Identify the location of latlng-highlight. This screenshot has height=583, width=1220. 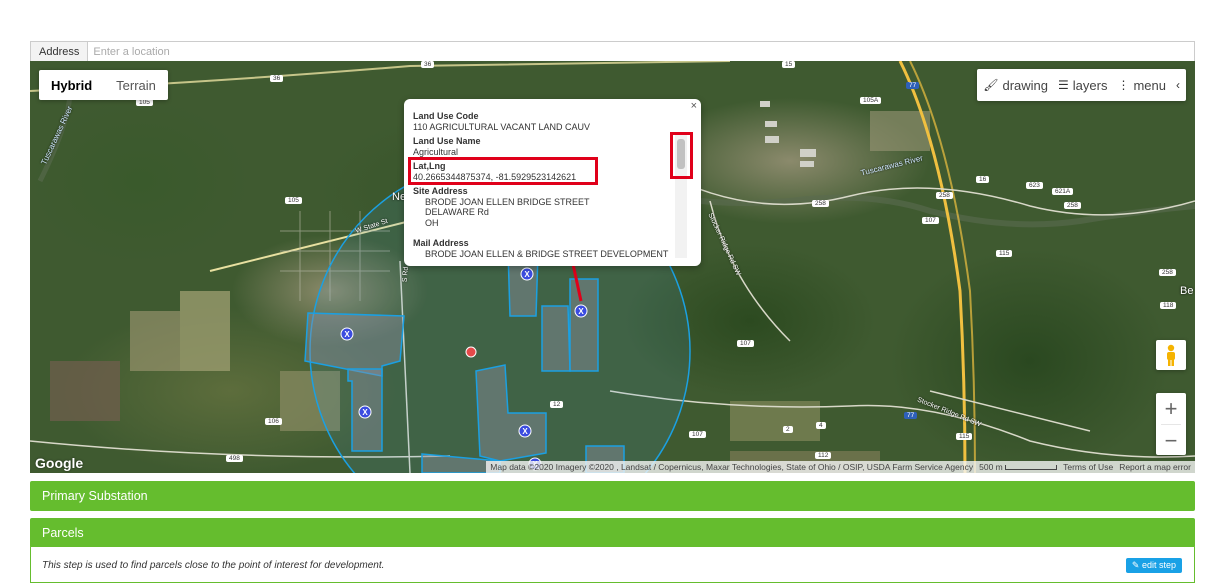
(503, 171).